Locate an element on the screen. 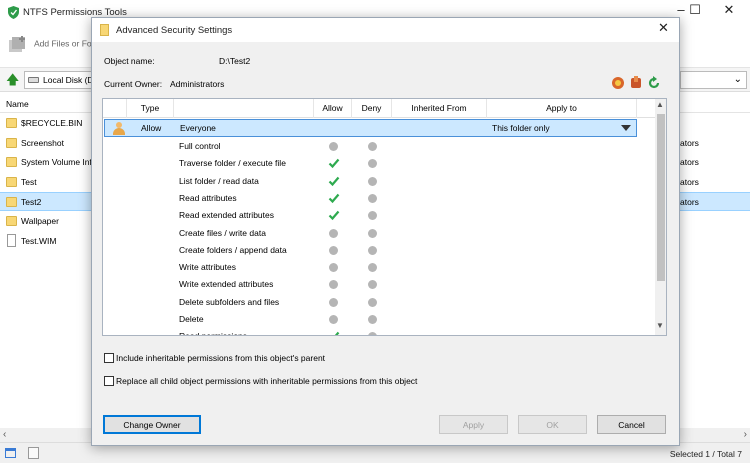  permission-name: Read extended attributes is located at coordinates (226, 215).